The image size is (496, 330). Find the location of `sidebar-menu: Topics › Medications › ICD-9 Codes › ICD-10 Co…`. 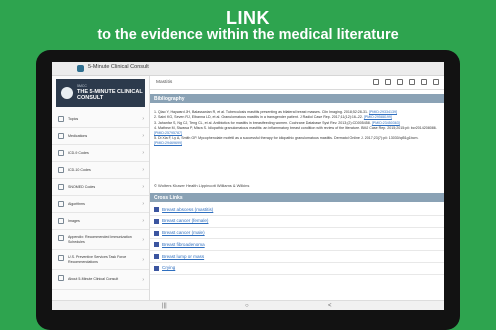

sidebar-menu: Topics › Medications › ICD-9 Codes › ICD-10 Co… is located at coordinates (100, 200).